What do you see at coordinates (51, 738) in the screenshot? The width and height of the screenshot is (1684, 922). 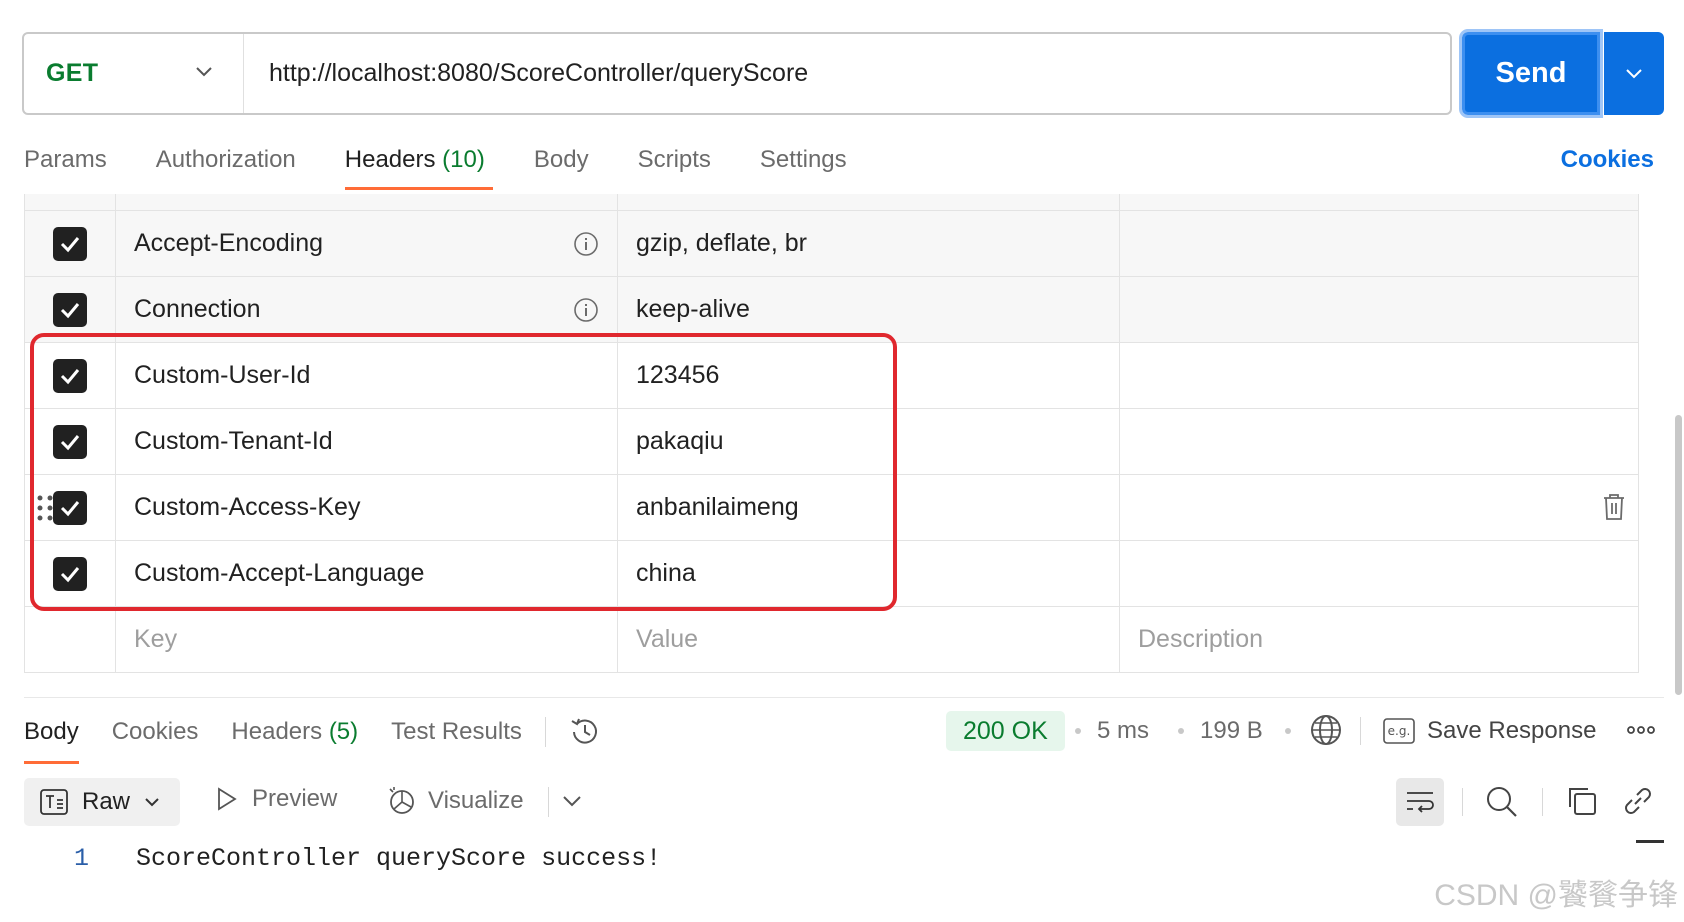 I see `tab-response-body: Body` at bounding box center [51, 738].